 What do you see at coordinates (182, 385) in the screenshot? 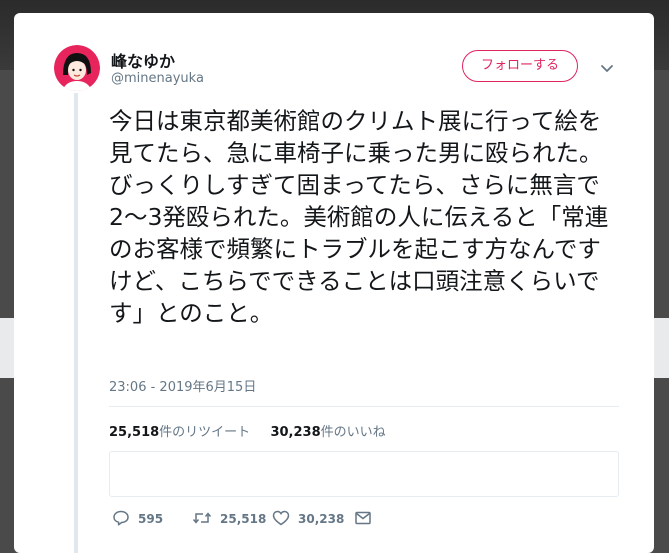
I see `tweet-timestamp: 23:06 - 2019年6月15日` at bounding box center [182, 385].